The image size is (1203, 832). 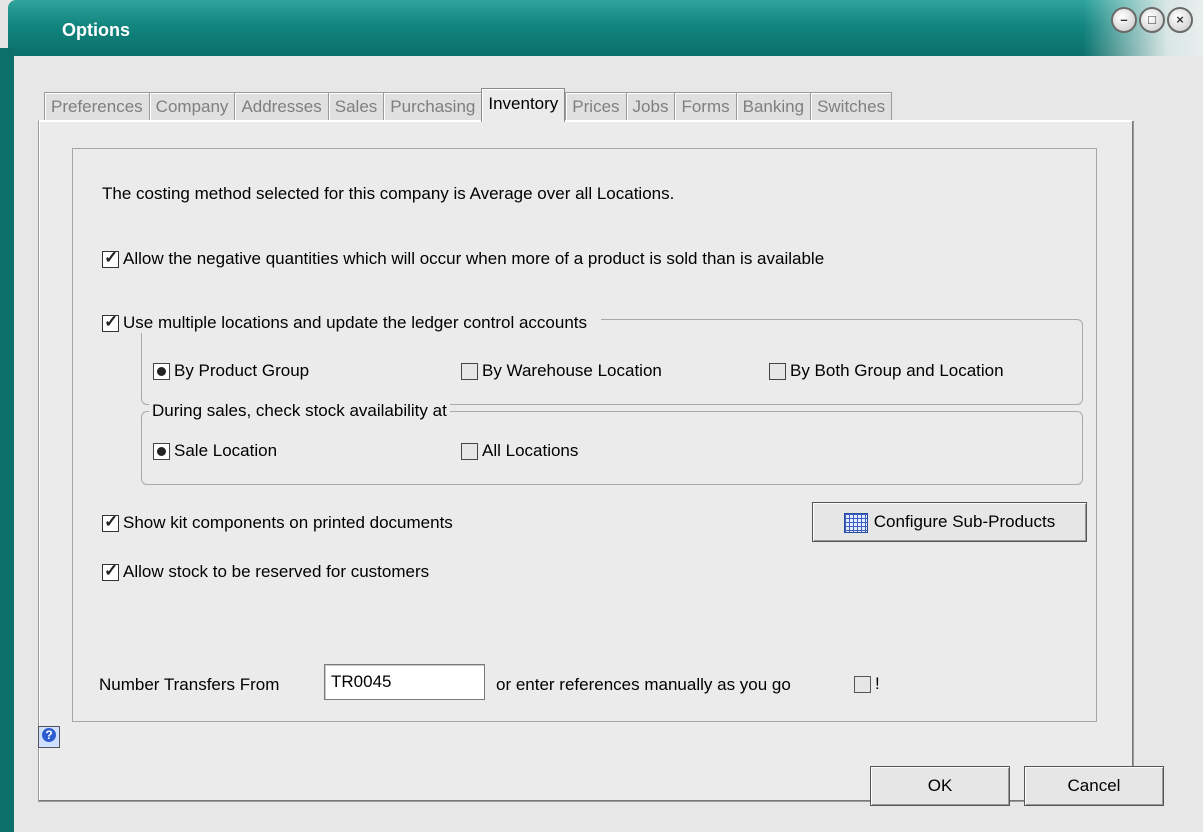 What do you see at coordinates (404, 682) in the screenshot?
I see `number-transfers-input` at bounding box center [404, 682].